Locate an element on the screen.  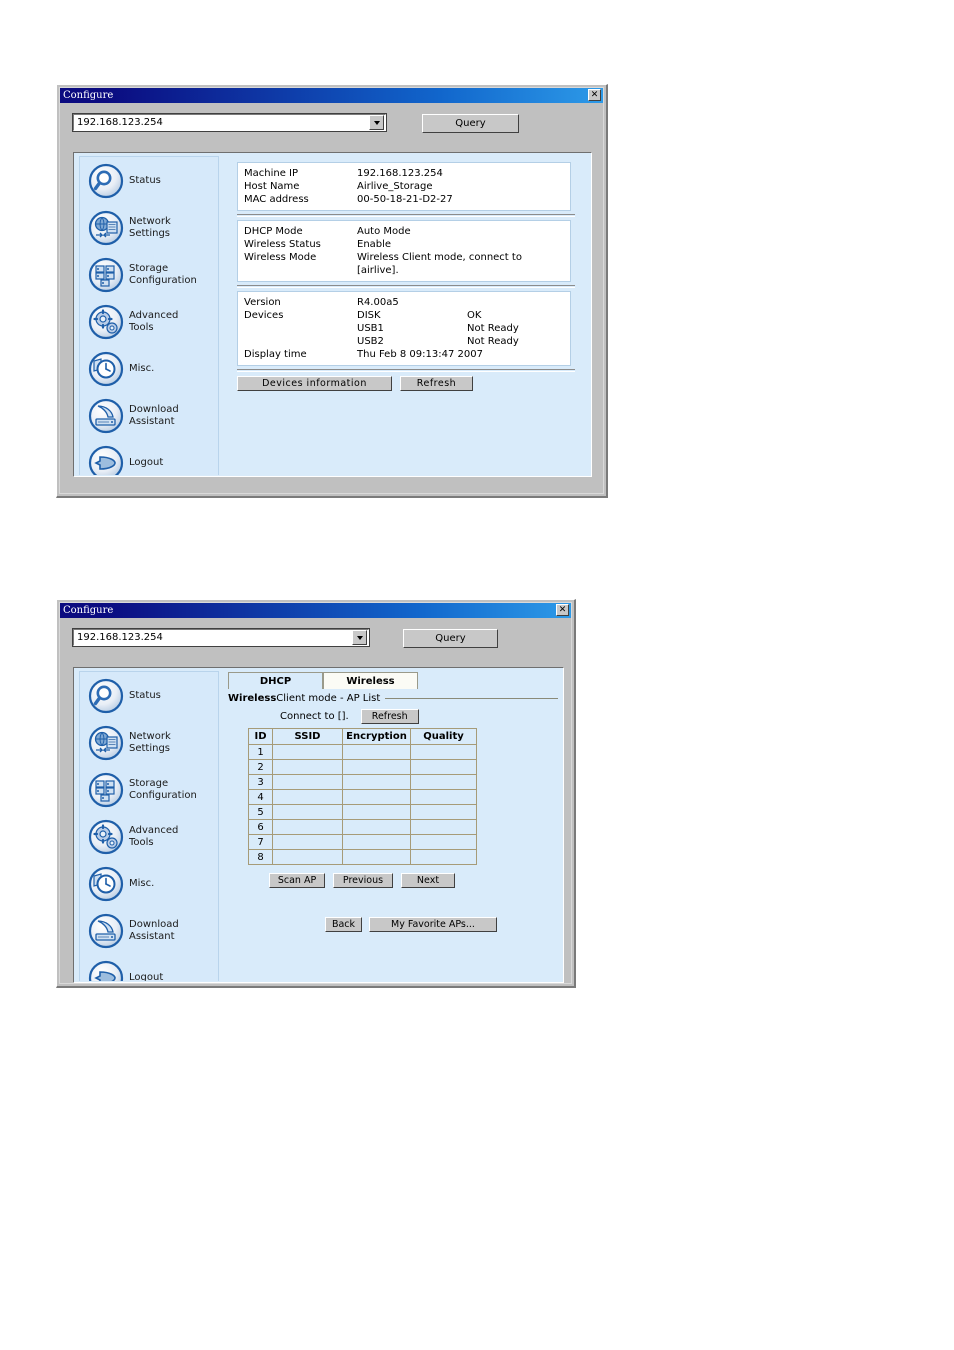
table-row: 1 is located at coordinates (362, 752).